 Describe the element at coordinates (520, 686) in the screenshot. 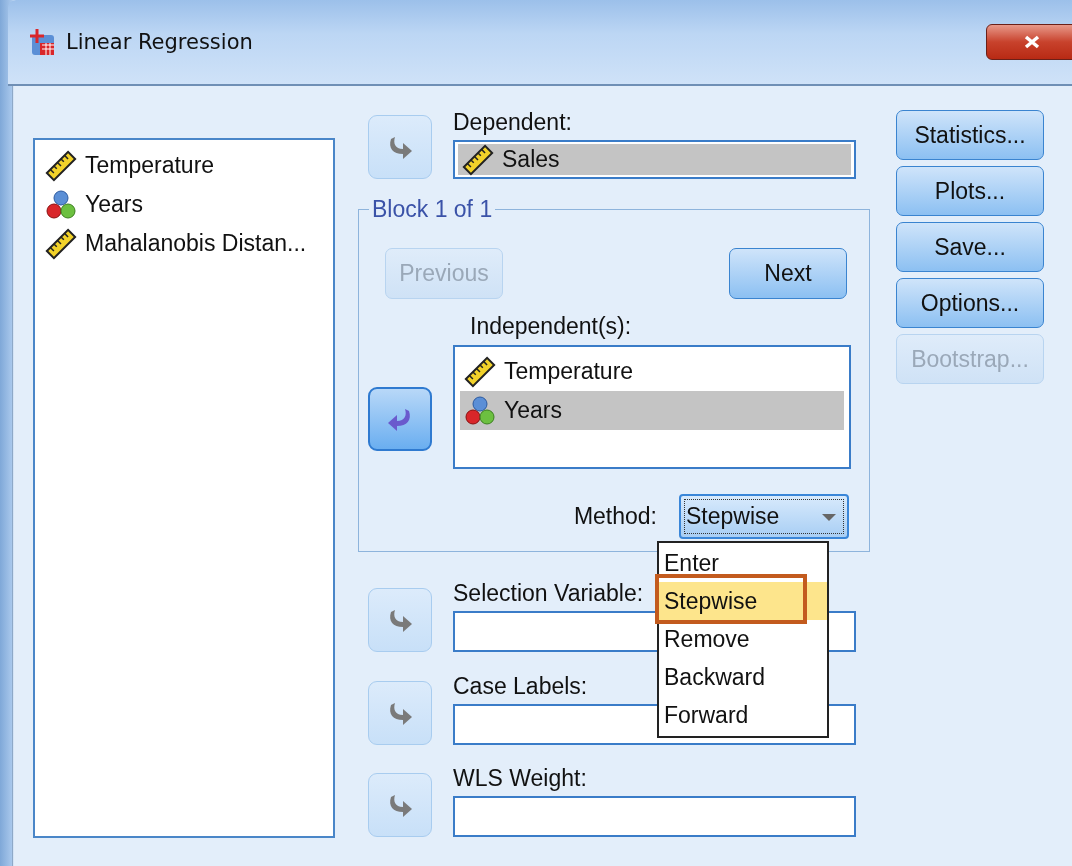

I see `field-label: Case Labels:` at that location.